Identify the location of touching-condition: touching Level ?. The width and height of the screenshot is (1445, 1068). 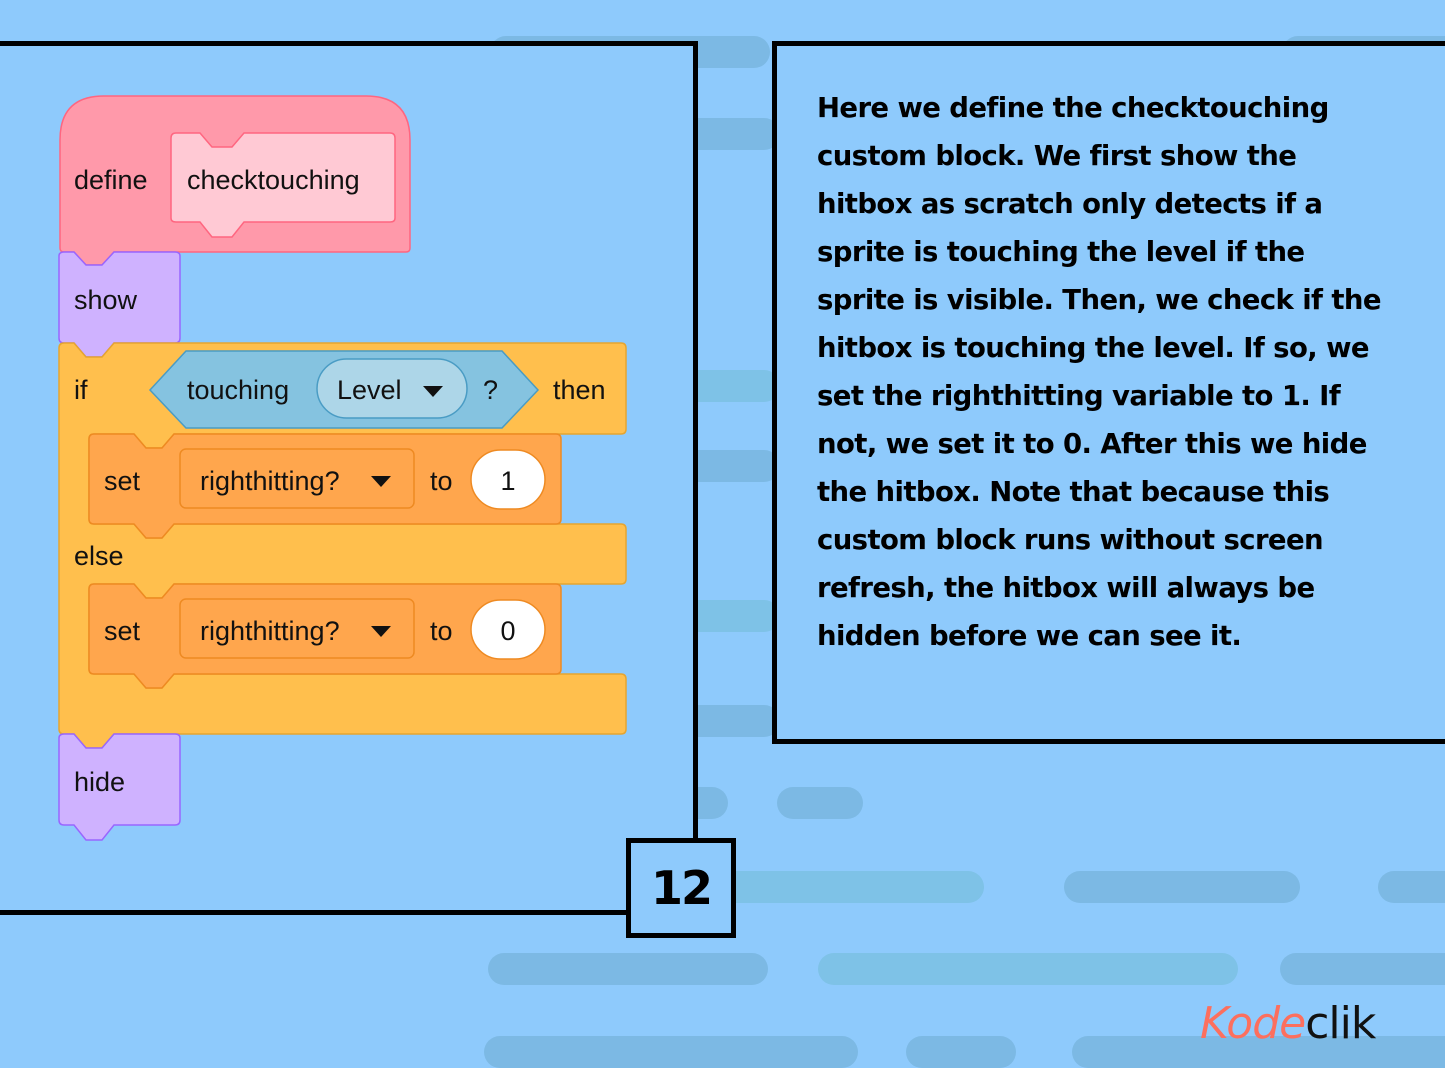
(344, 389).